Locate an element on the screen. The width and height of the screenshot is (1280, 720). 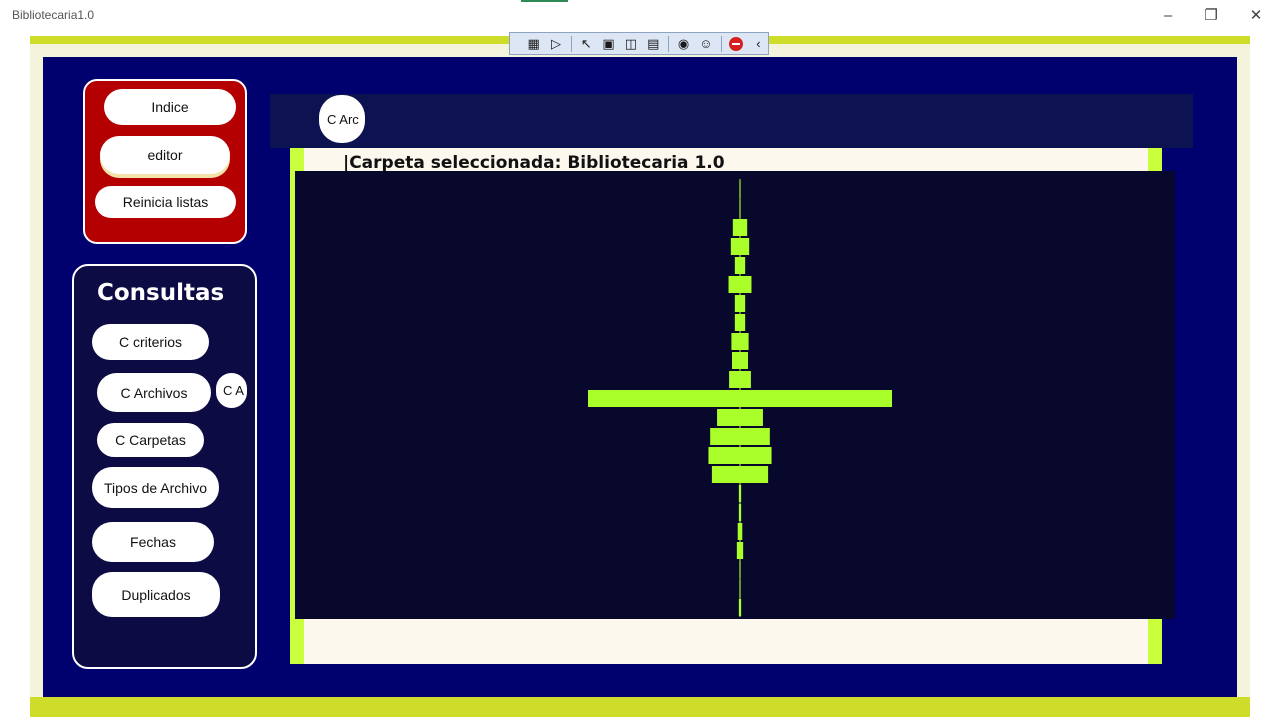
c-archivos-clipped-button: C A is located at coordinates (231, 390).